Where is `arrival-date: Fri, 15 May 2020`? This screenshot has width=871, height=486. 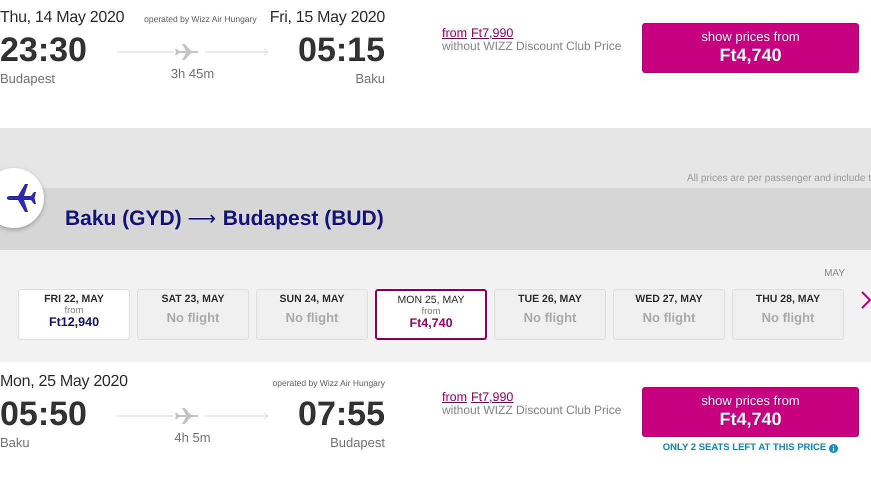
arrival-date: Fri, 15 May 2020 is located at coordinates (327, 18).